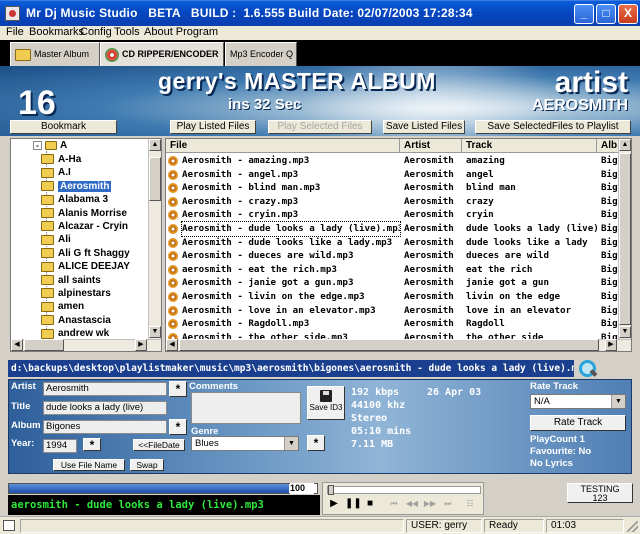 This screenshot has width=640, height=534. I want to click on column-header-track: Track, so click(529, 146).